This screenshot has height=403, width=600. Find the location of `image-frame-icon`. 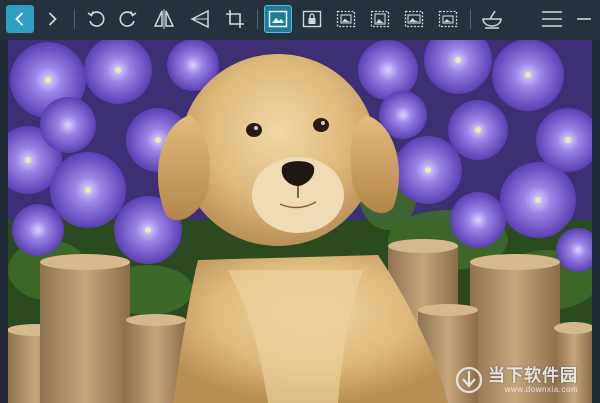

image-frame-icon is located at coordinates (278, 19).